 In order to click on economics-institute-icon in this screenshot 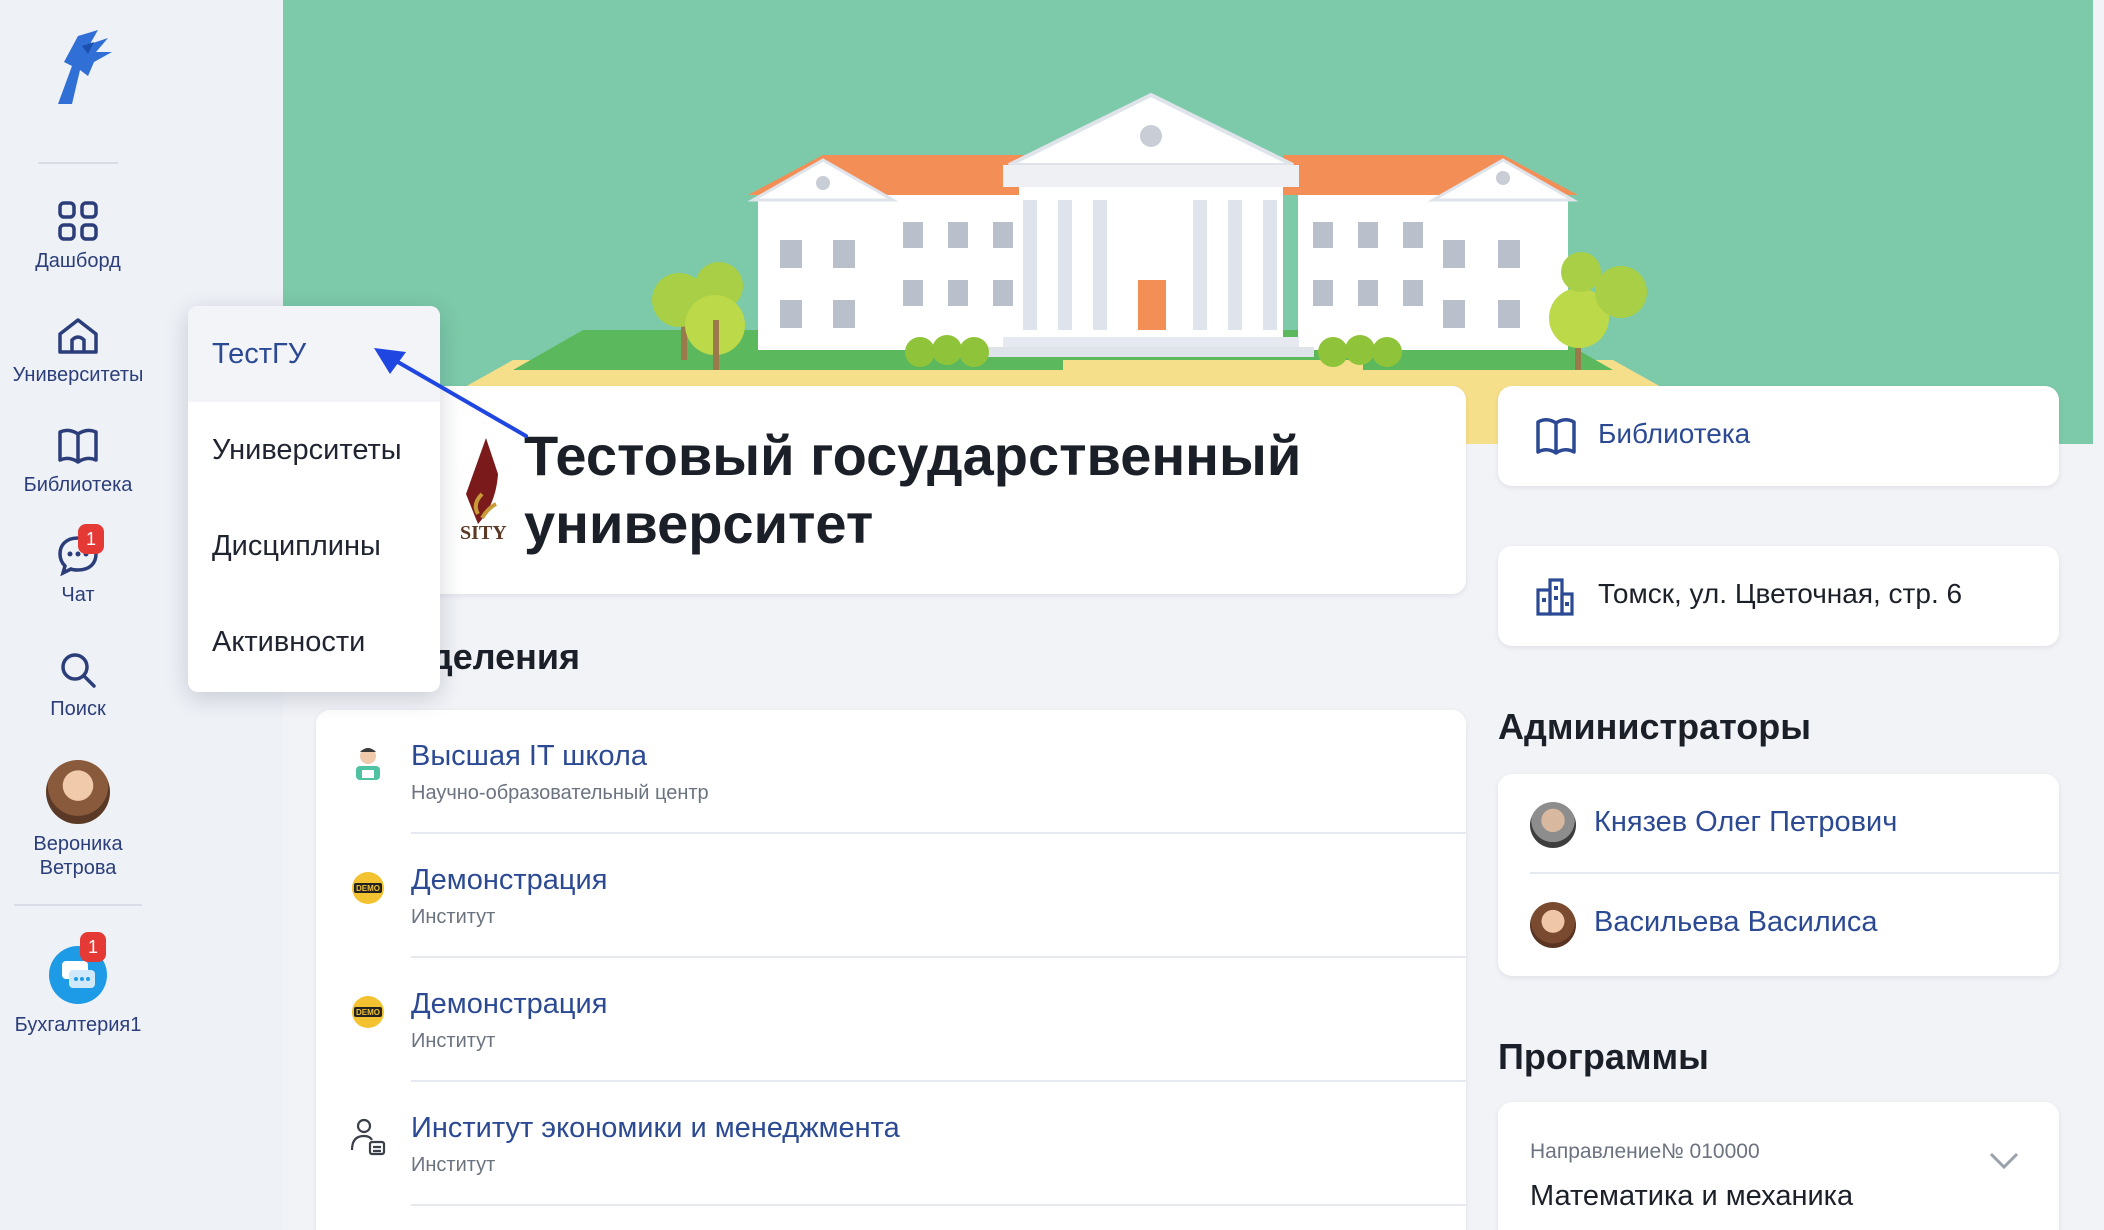, I will do `click(368, 1137)`.